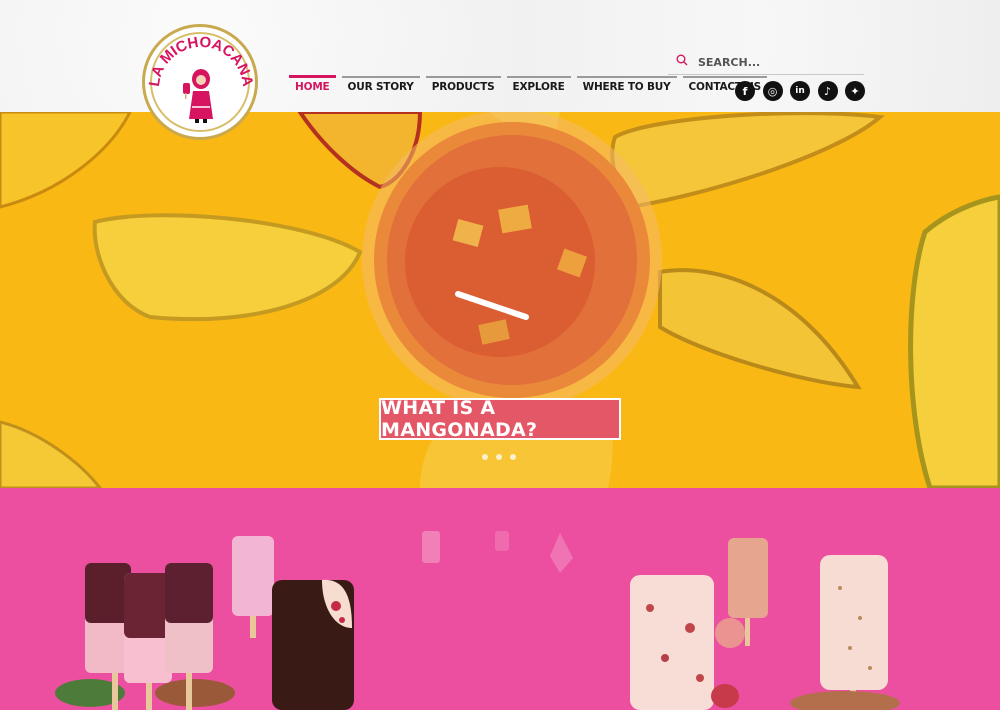 The image size is (1000, 710). I want to click on social-links: f ◎ in ♪ ✦, so click(800, 91).